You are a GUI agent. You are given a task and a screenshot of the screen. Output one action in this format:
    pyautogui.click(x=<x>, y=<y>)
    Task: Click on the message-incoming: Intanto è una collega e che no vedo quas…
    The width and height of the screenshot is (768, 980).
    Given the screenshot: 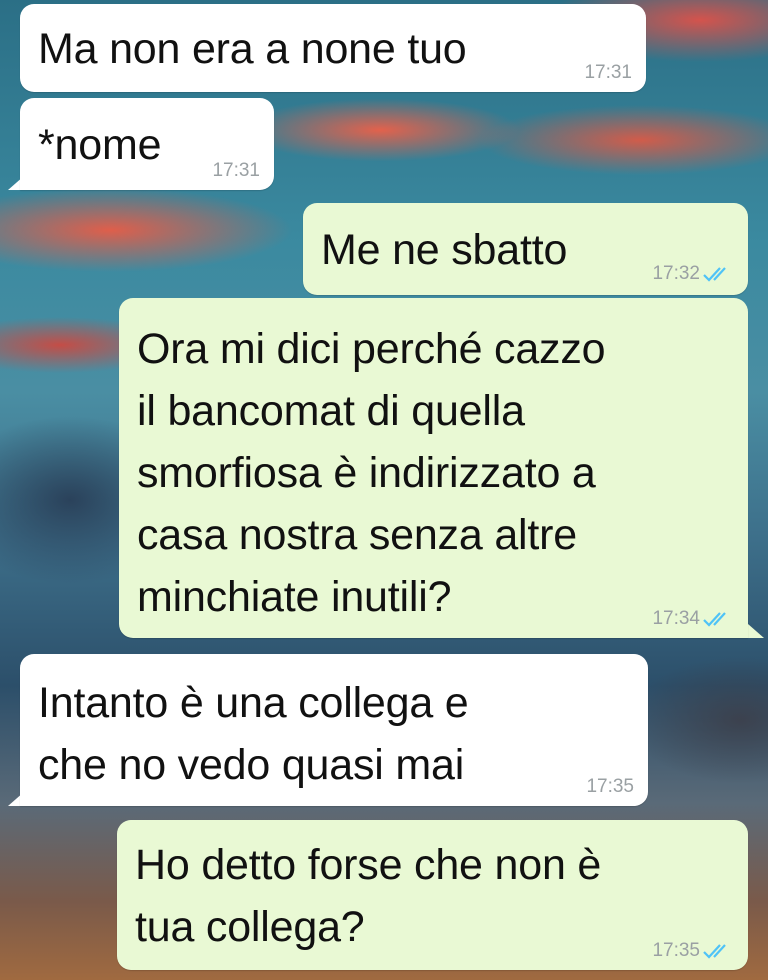 What is the action you would take?
    pyautogui.click(x=334, y=730)
    